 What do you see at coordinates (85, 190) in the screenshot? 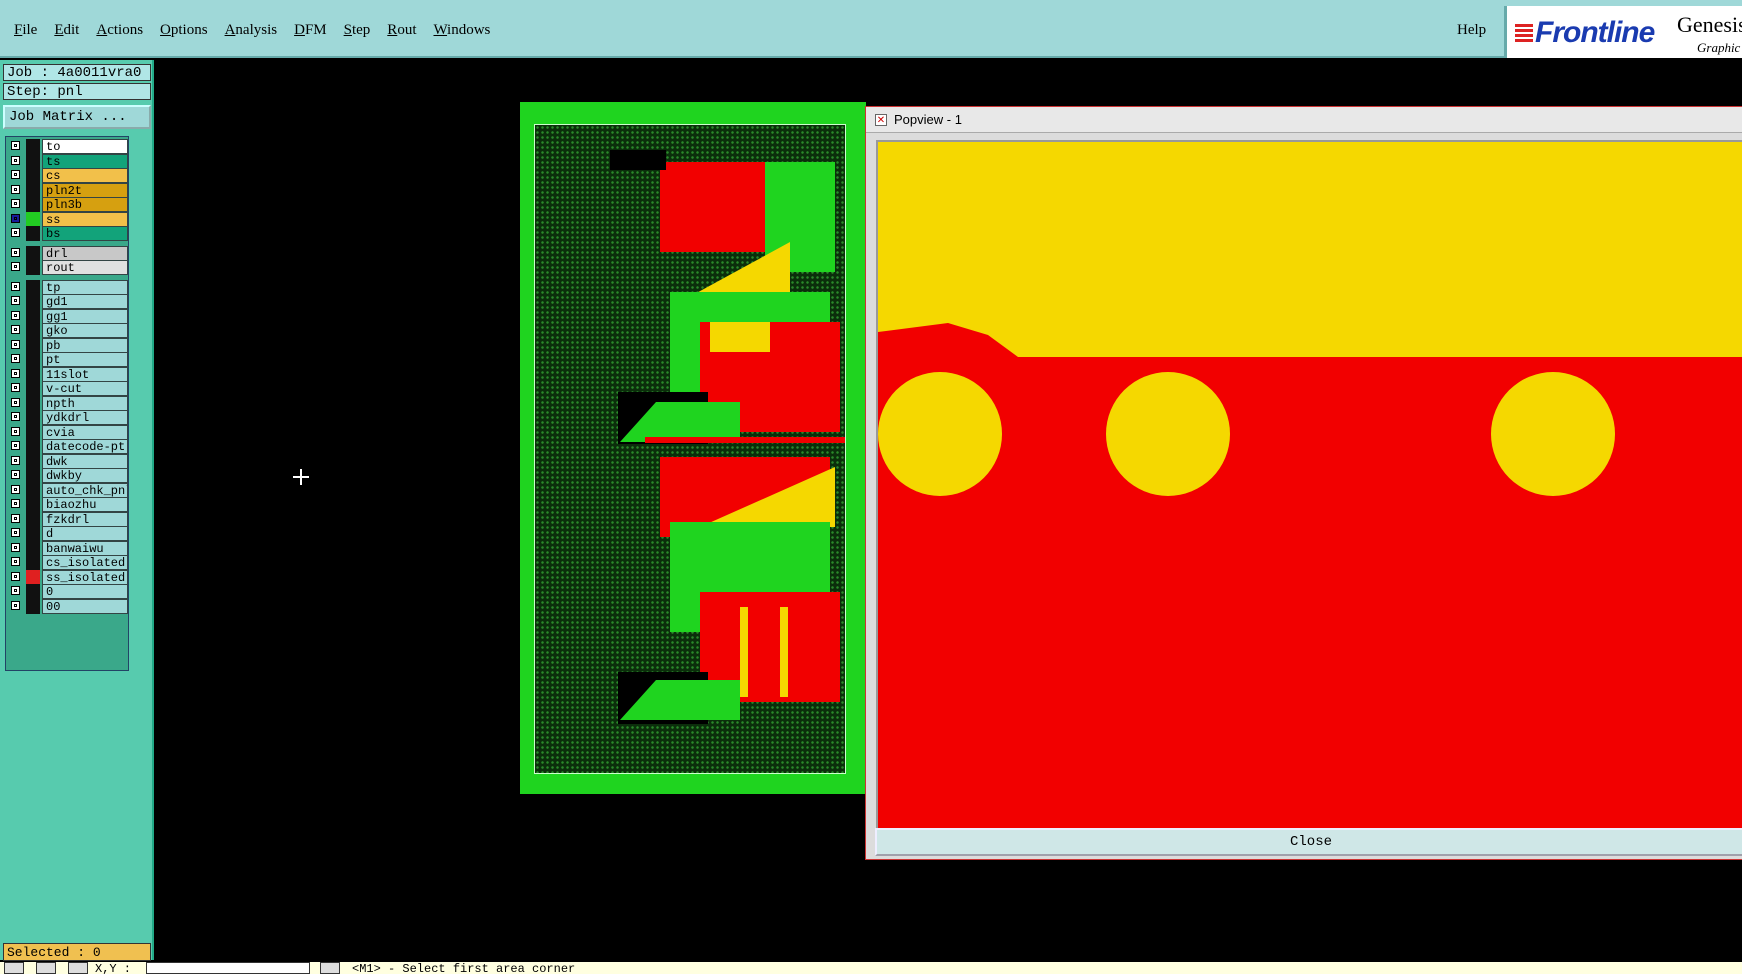
I see `layer-name: pln2t` at bounding box center [85, 190].